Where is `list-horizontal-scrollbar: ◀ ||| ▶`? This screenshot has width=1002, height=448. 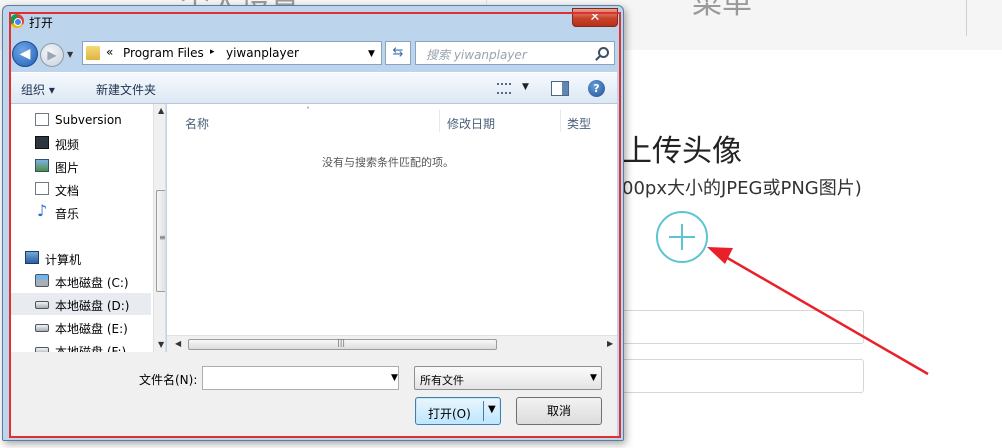 list-horizontal-scrollbar: ◀ ||| ▶ is located at coordinates (392, 343).